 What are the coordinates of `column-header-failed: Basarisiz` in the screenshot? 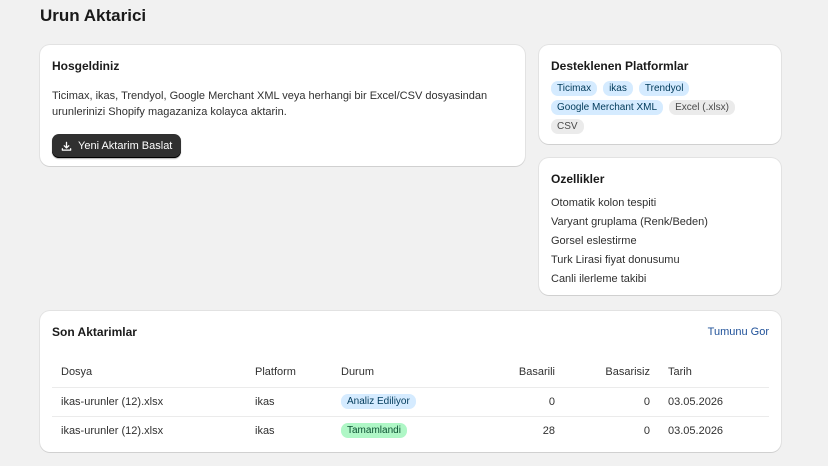 It's located at (627, 371).